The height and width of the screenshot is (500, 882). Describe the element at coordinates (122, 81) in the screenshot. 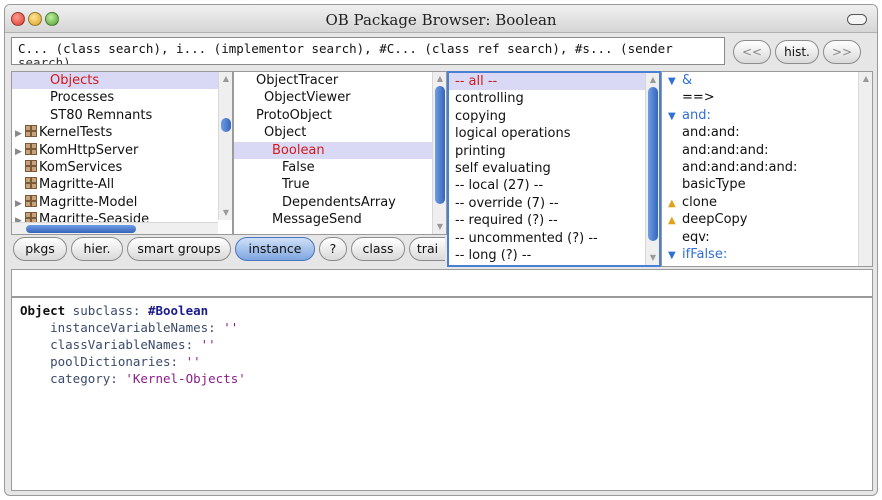

I see `list-item: Objects` at that location.